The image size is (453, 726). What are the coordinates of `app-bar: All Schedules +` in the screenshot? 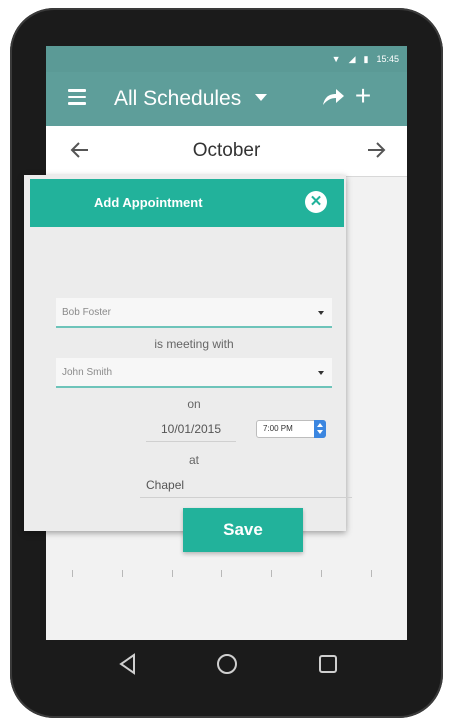 It's located at (226, 99).